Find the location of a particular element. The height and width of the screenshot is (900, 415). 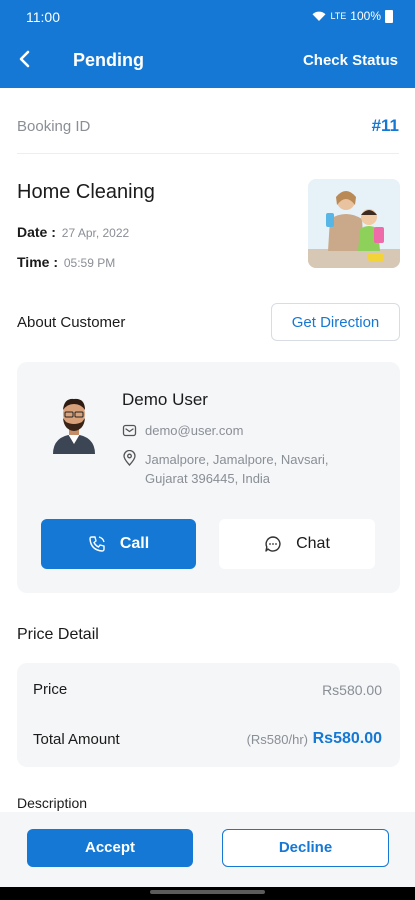

bottom-action-bar: Accept Decline is located at coordinates (207, 849).